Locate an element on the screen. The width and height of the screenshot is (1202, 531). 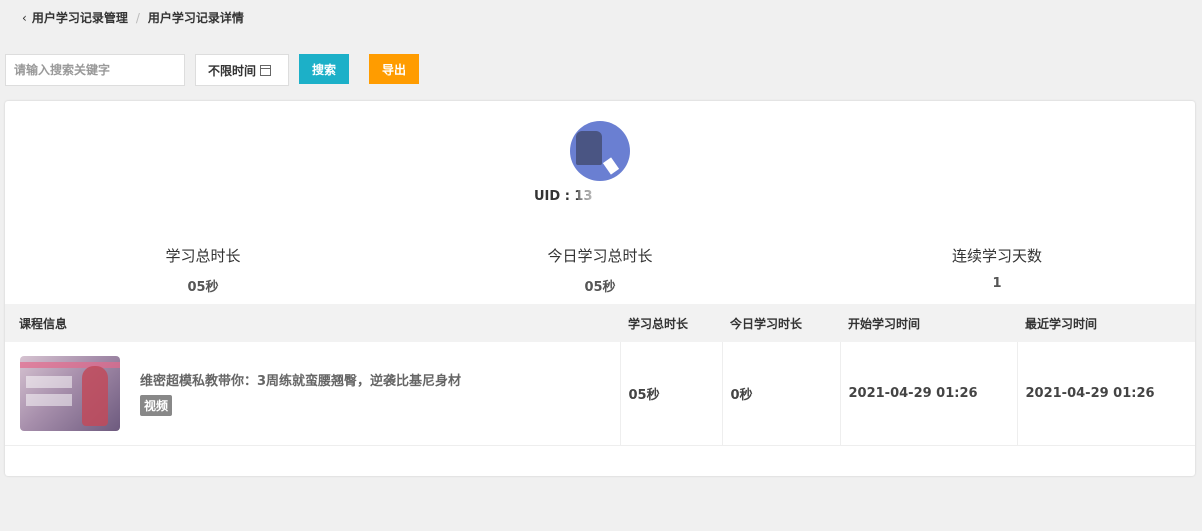
header-start-time: 开始学习时间 is located at coordinates (928, 323).